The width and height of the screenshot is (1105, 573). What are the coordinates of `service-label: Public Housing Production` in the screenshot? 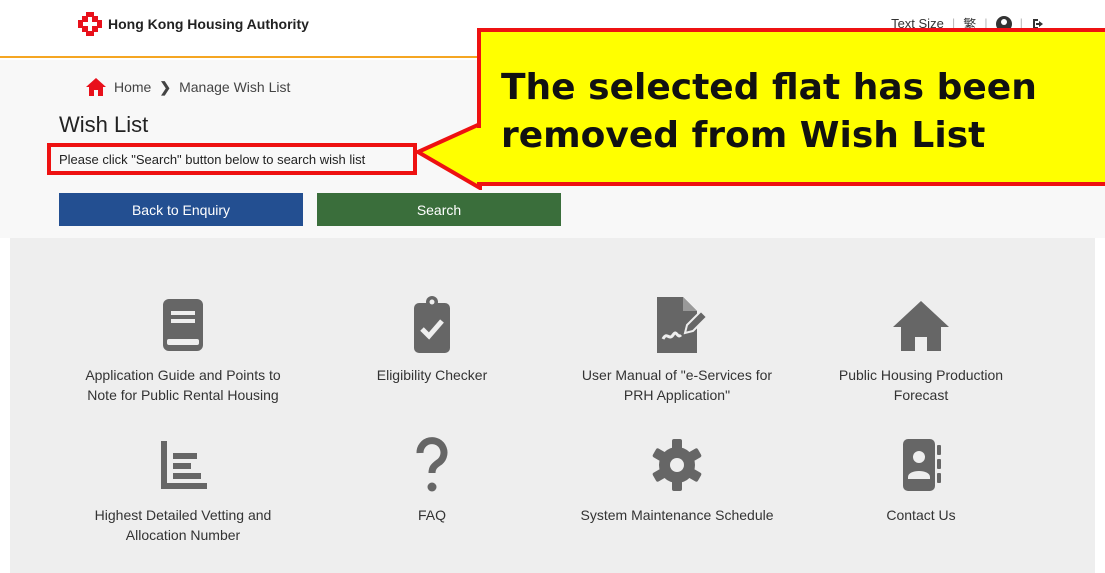 It's located at (921, 375).